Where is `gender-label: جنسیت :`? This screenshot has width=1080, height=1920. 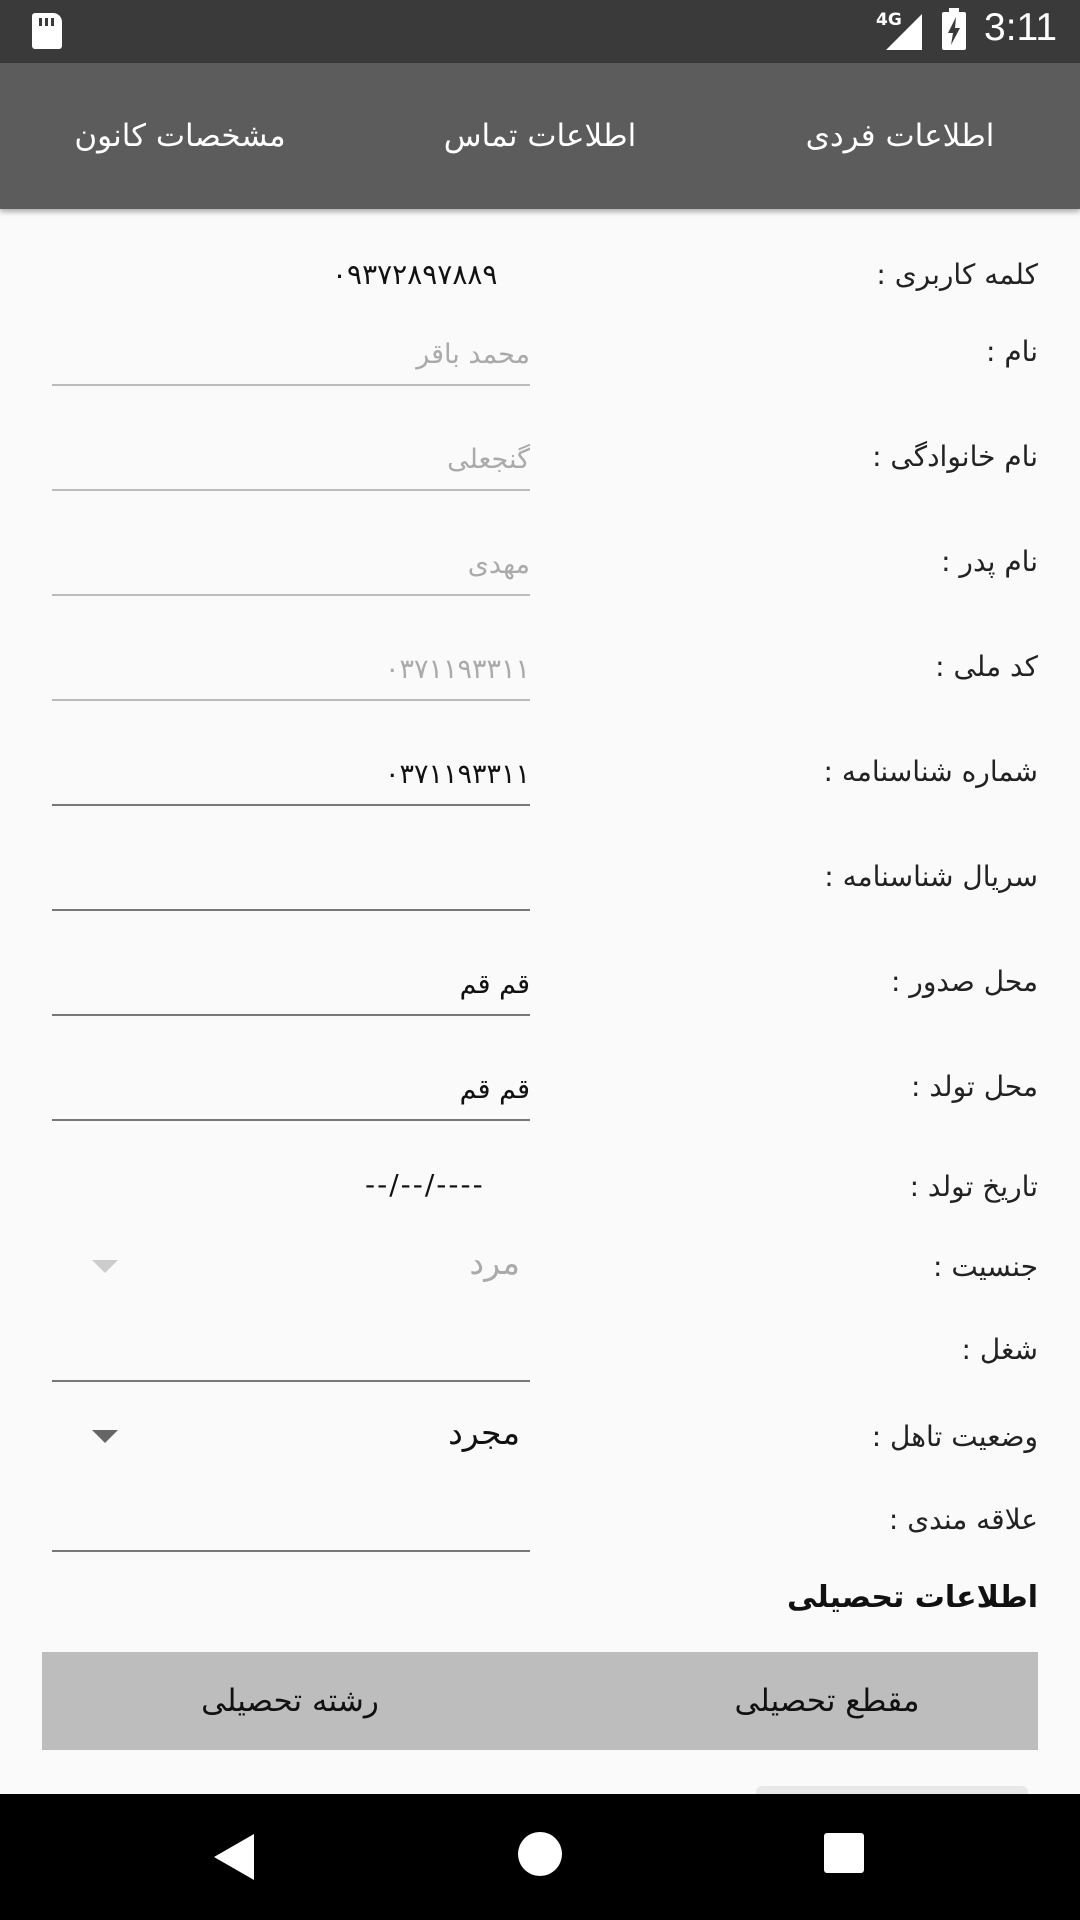 gender-label: جنسیت : is located at coordinates (985, 1266).